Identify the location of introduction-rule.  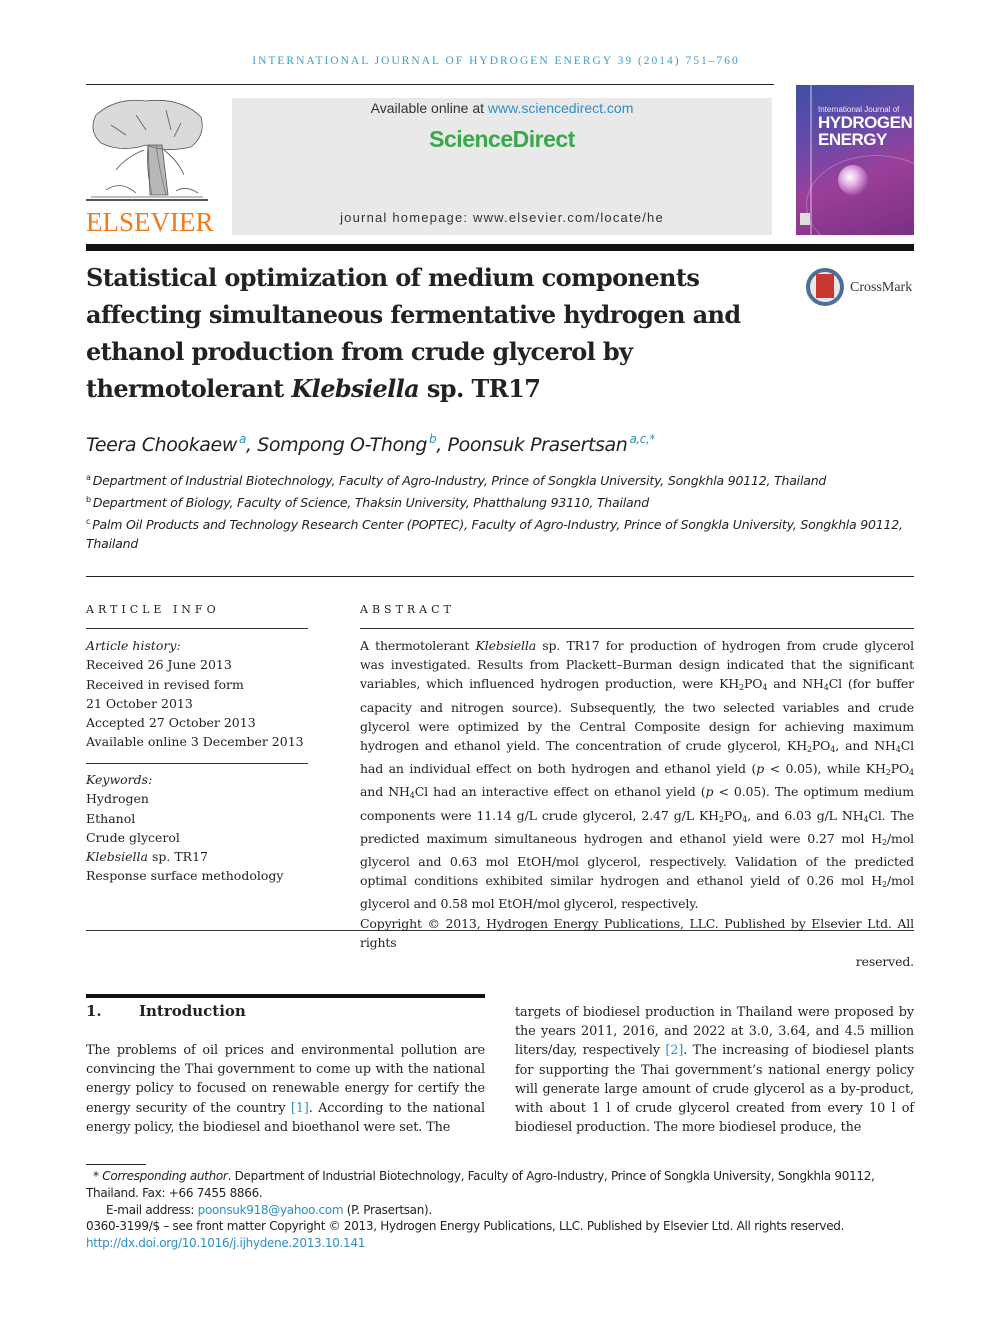
(285, 996).